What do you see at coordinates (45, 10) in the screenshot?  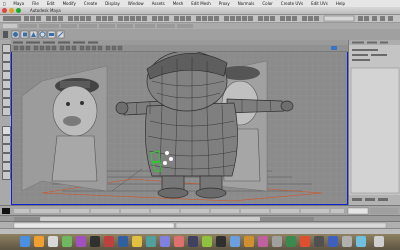 I see `window-title: Autodesk Maya` at bounding box center [45, 10].